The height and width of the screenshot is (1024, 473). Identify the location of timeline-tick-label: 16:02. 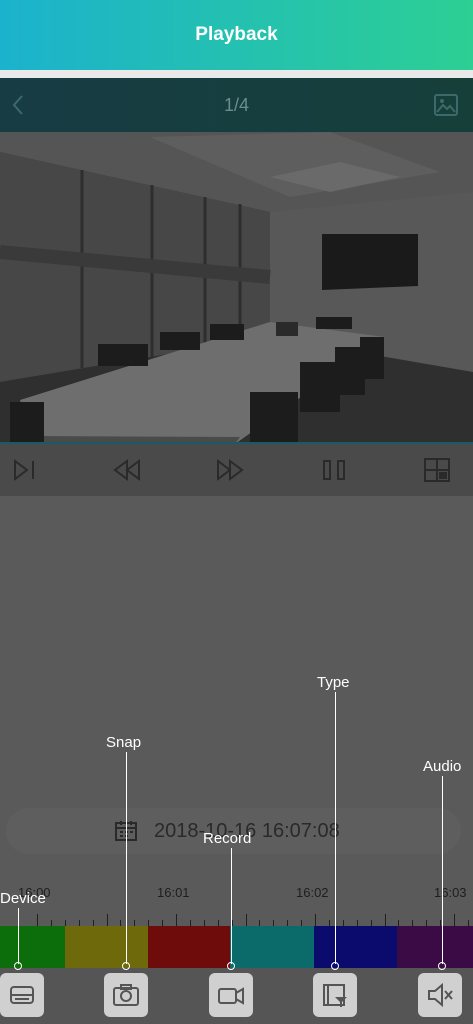
(312, 892).